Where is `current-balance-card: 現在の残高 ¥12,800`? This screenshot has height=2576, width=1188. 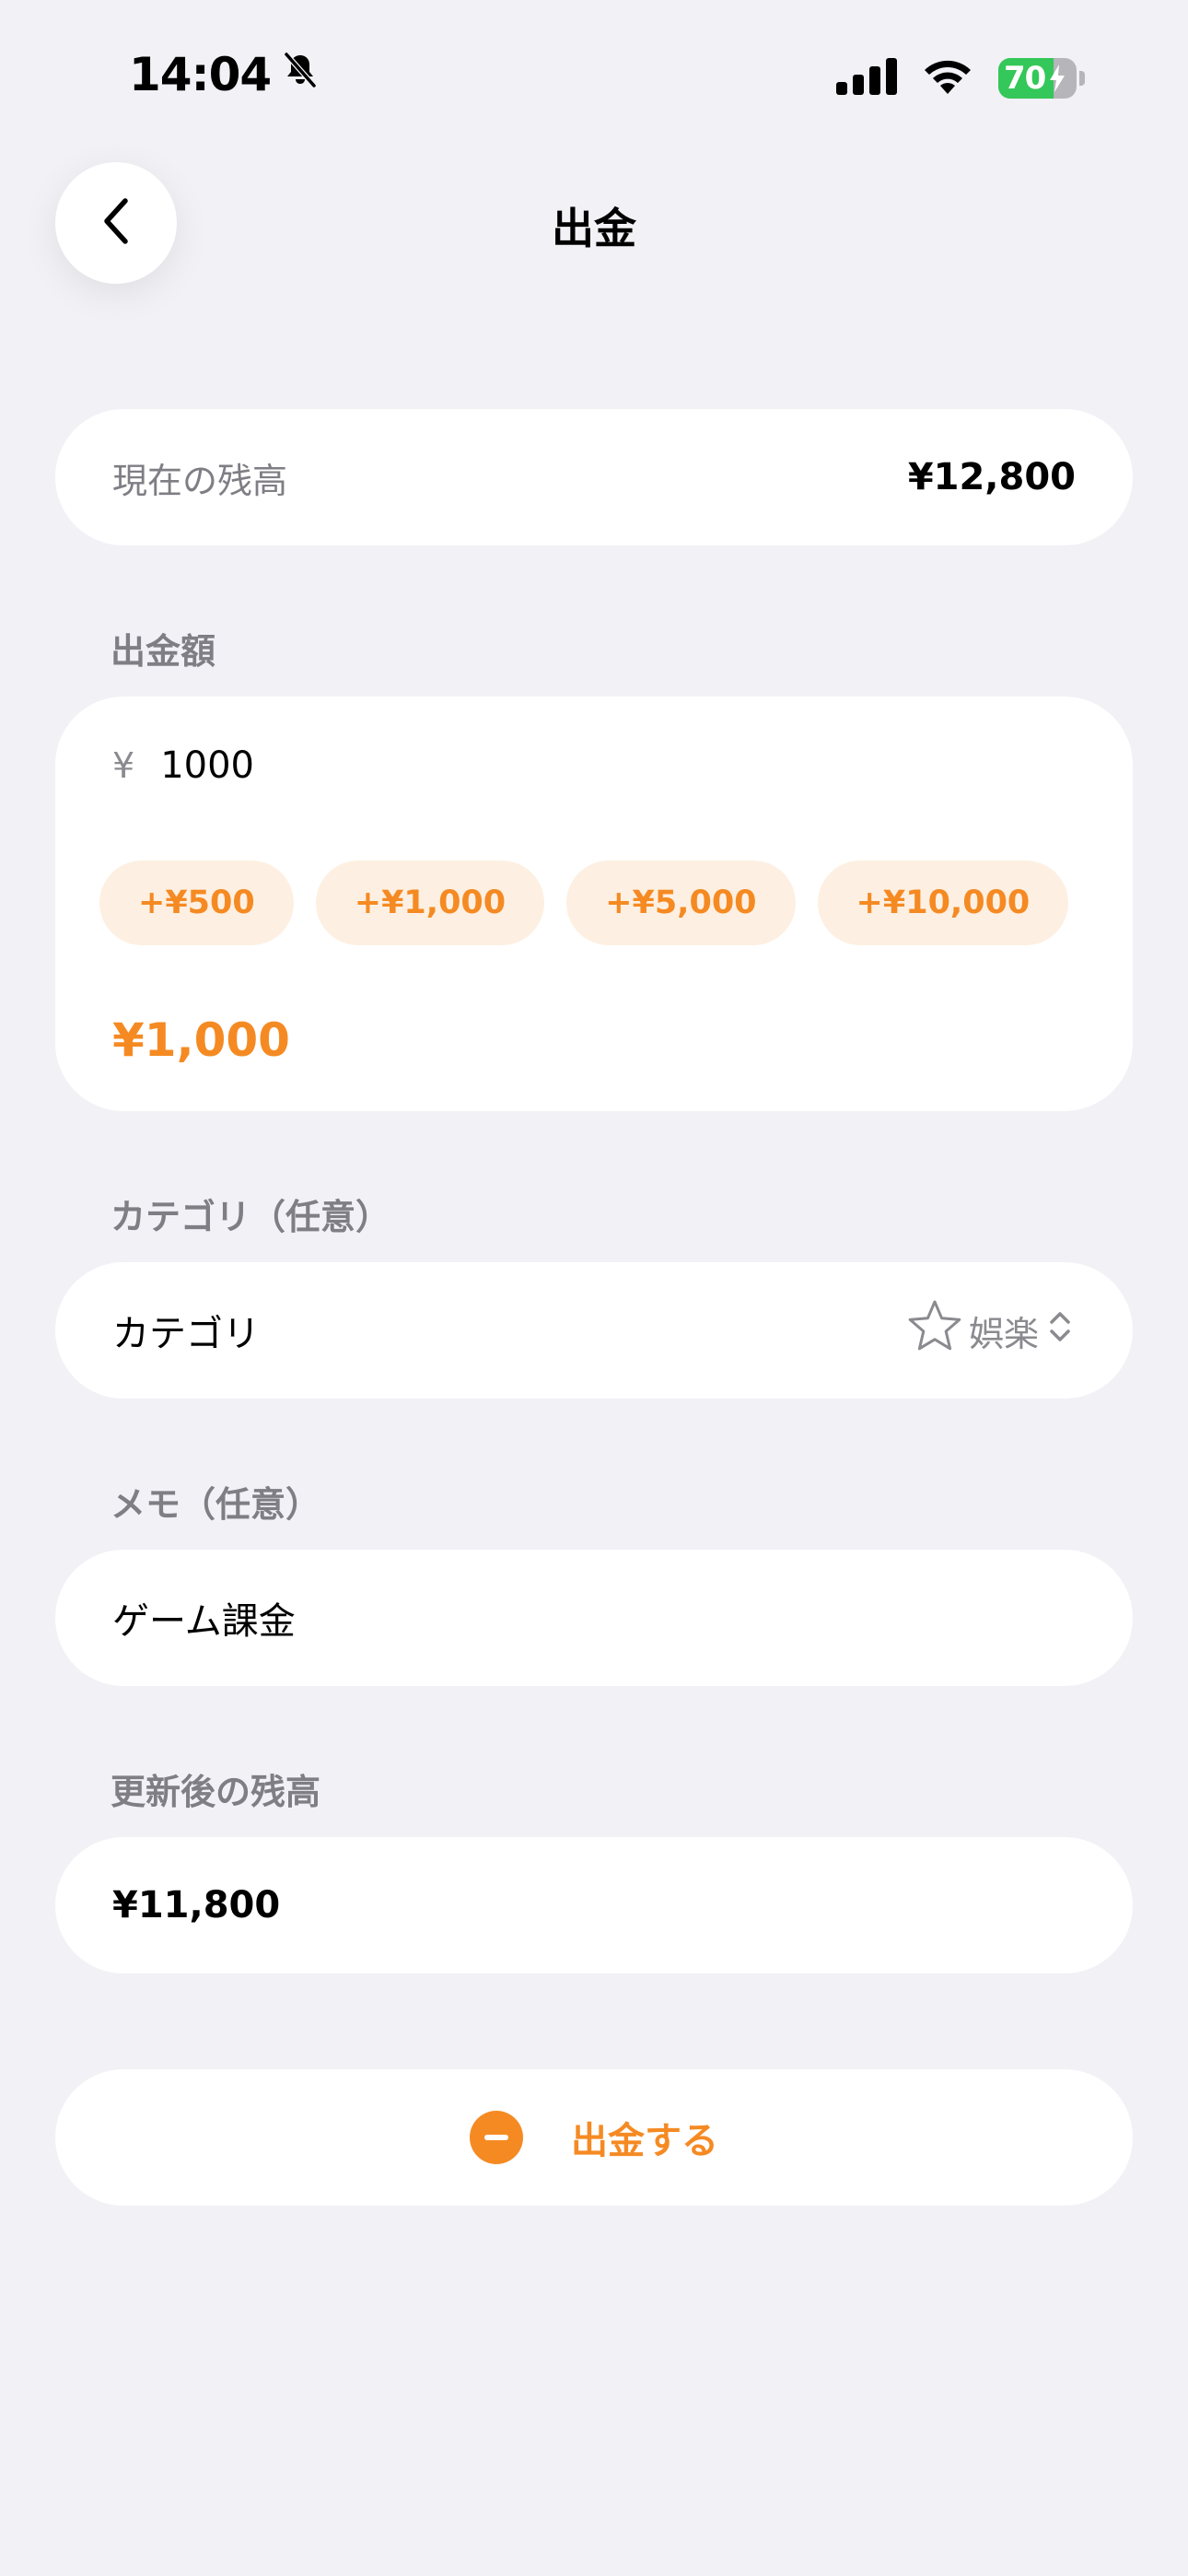 current-balance-card: 現在の残高 ¥12,800 is located at coordinates (594, 477).